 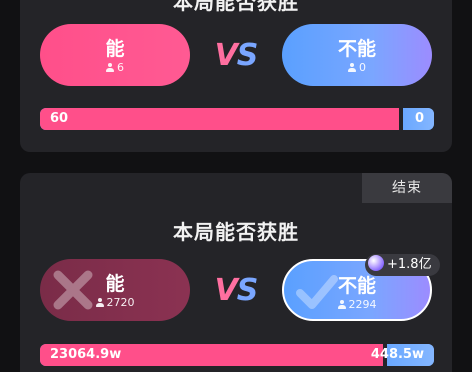 I want to click on vote-progress-yes-value: 60, so click(x=59, y=118).